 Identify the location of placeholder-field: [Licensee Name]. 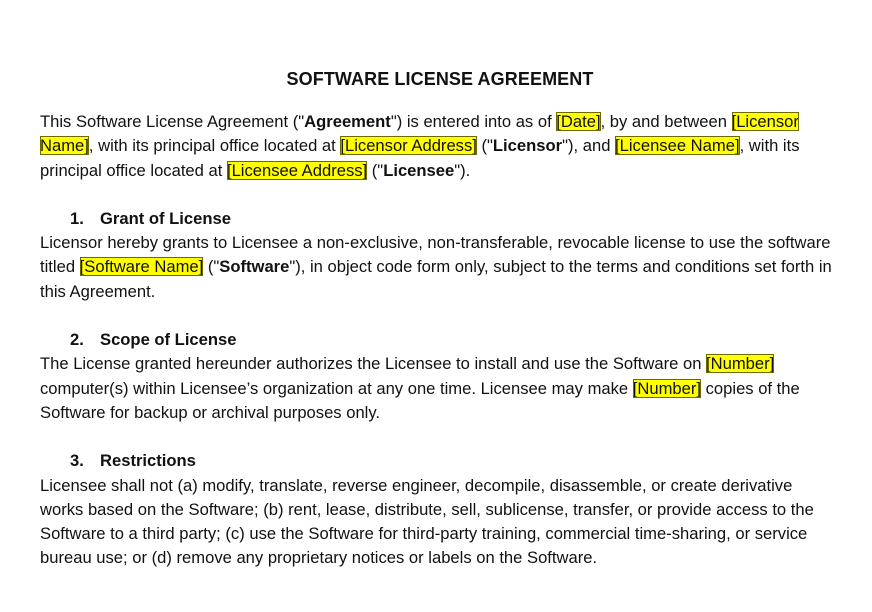
(677, 146).